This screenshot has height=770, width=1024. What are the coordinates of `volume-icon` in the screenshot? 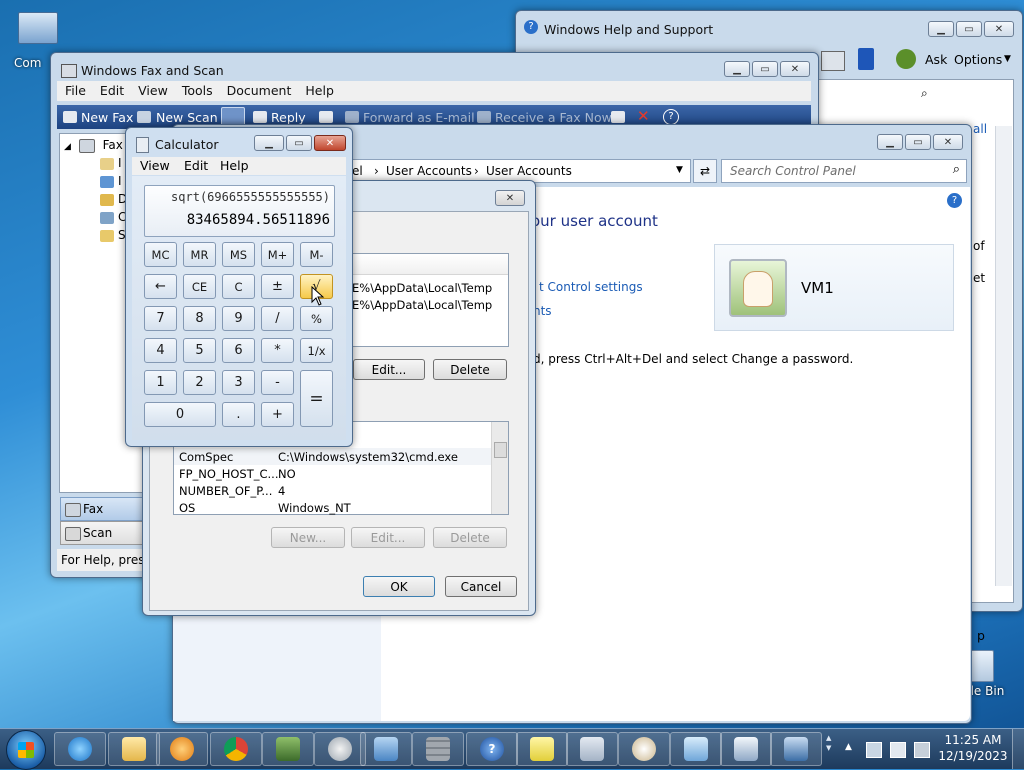 It's located at (922, 750).